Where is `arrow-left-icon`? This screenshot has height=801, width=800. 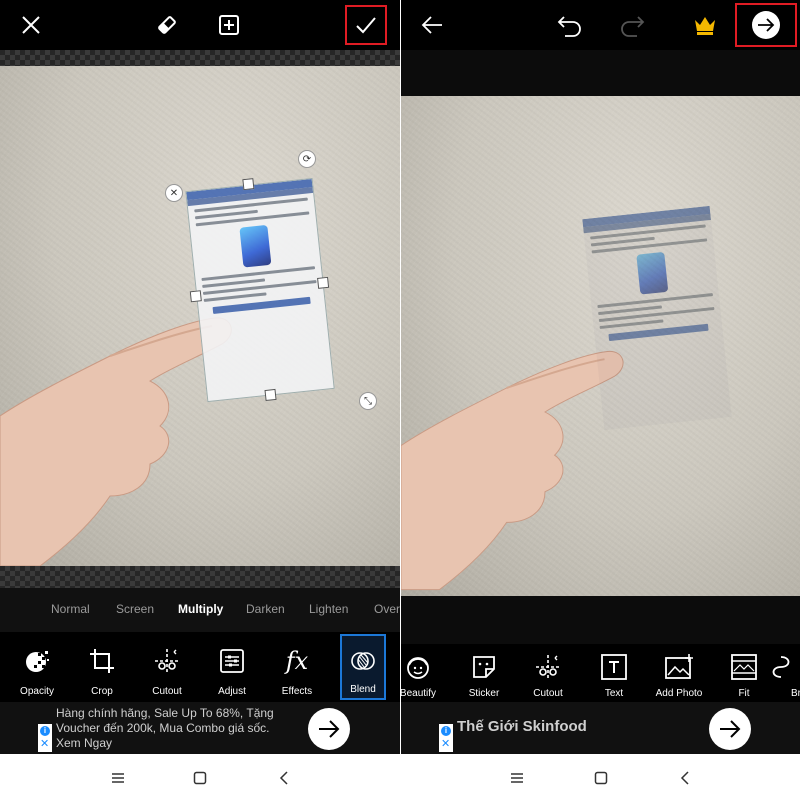 arrow-left-icon is located at coordinates (431, 25).